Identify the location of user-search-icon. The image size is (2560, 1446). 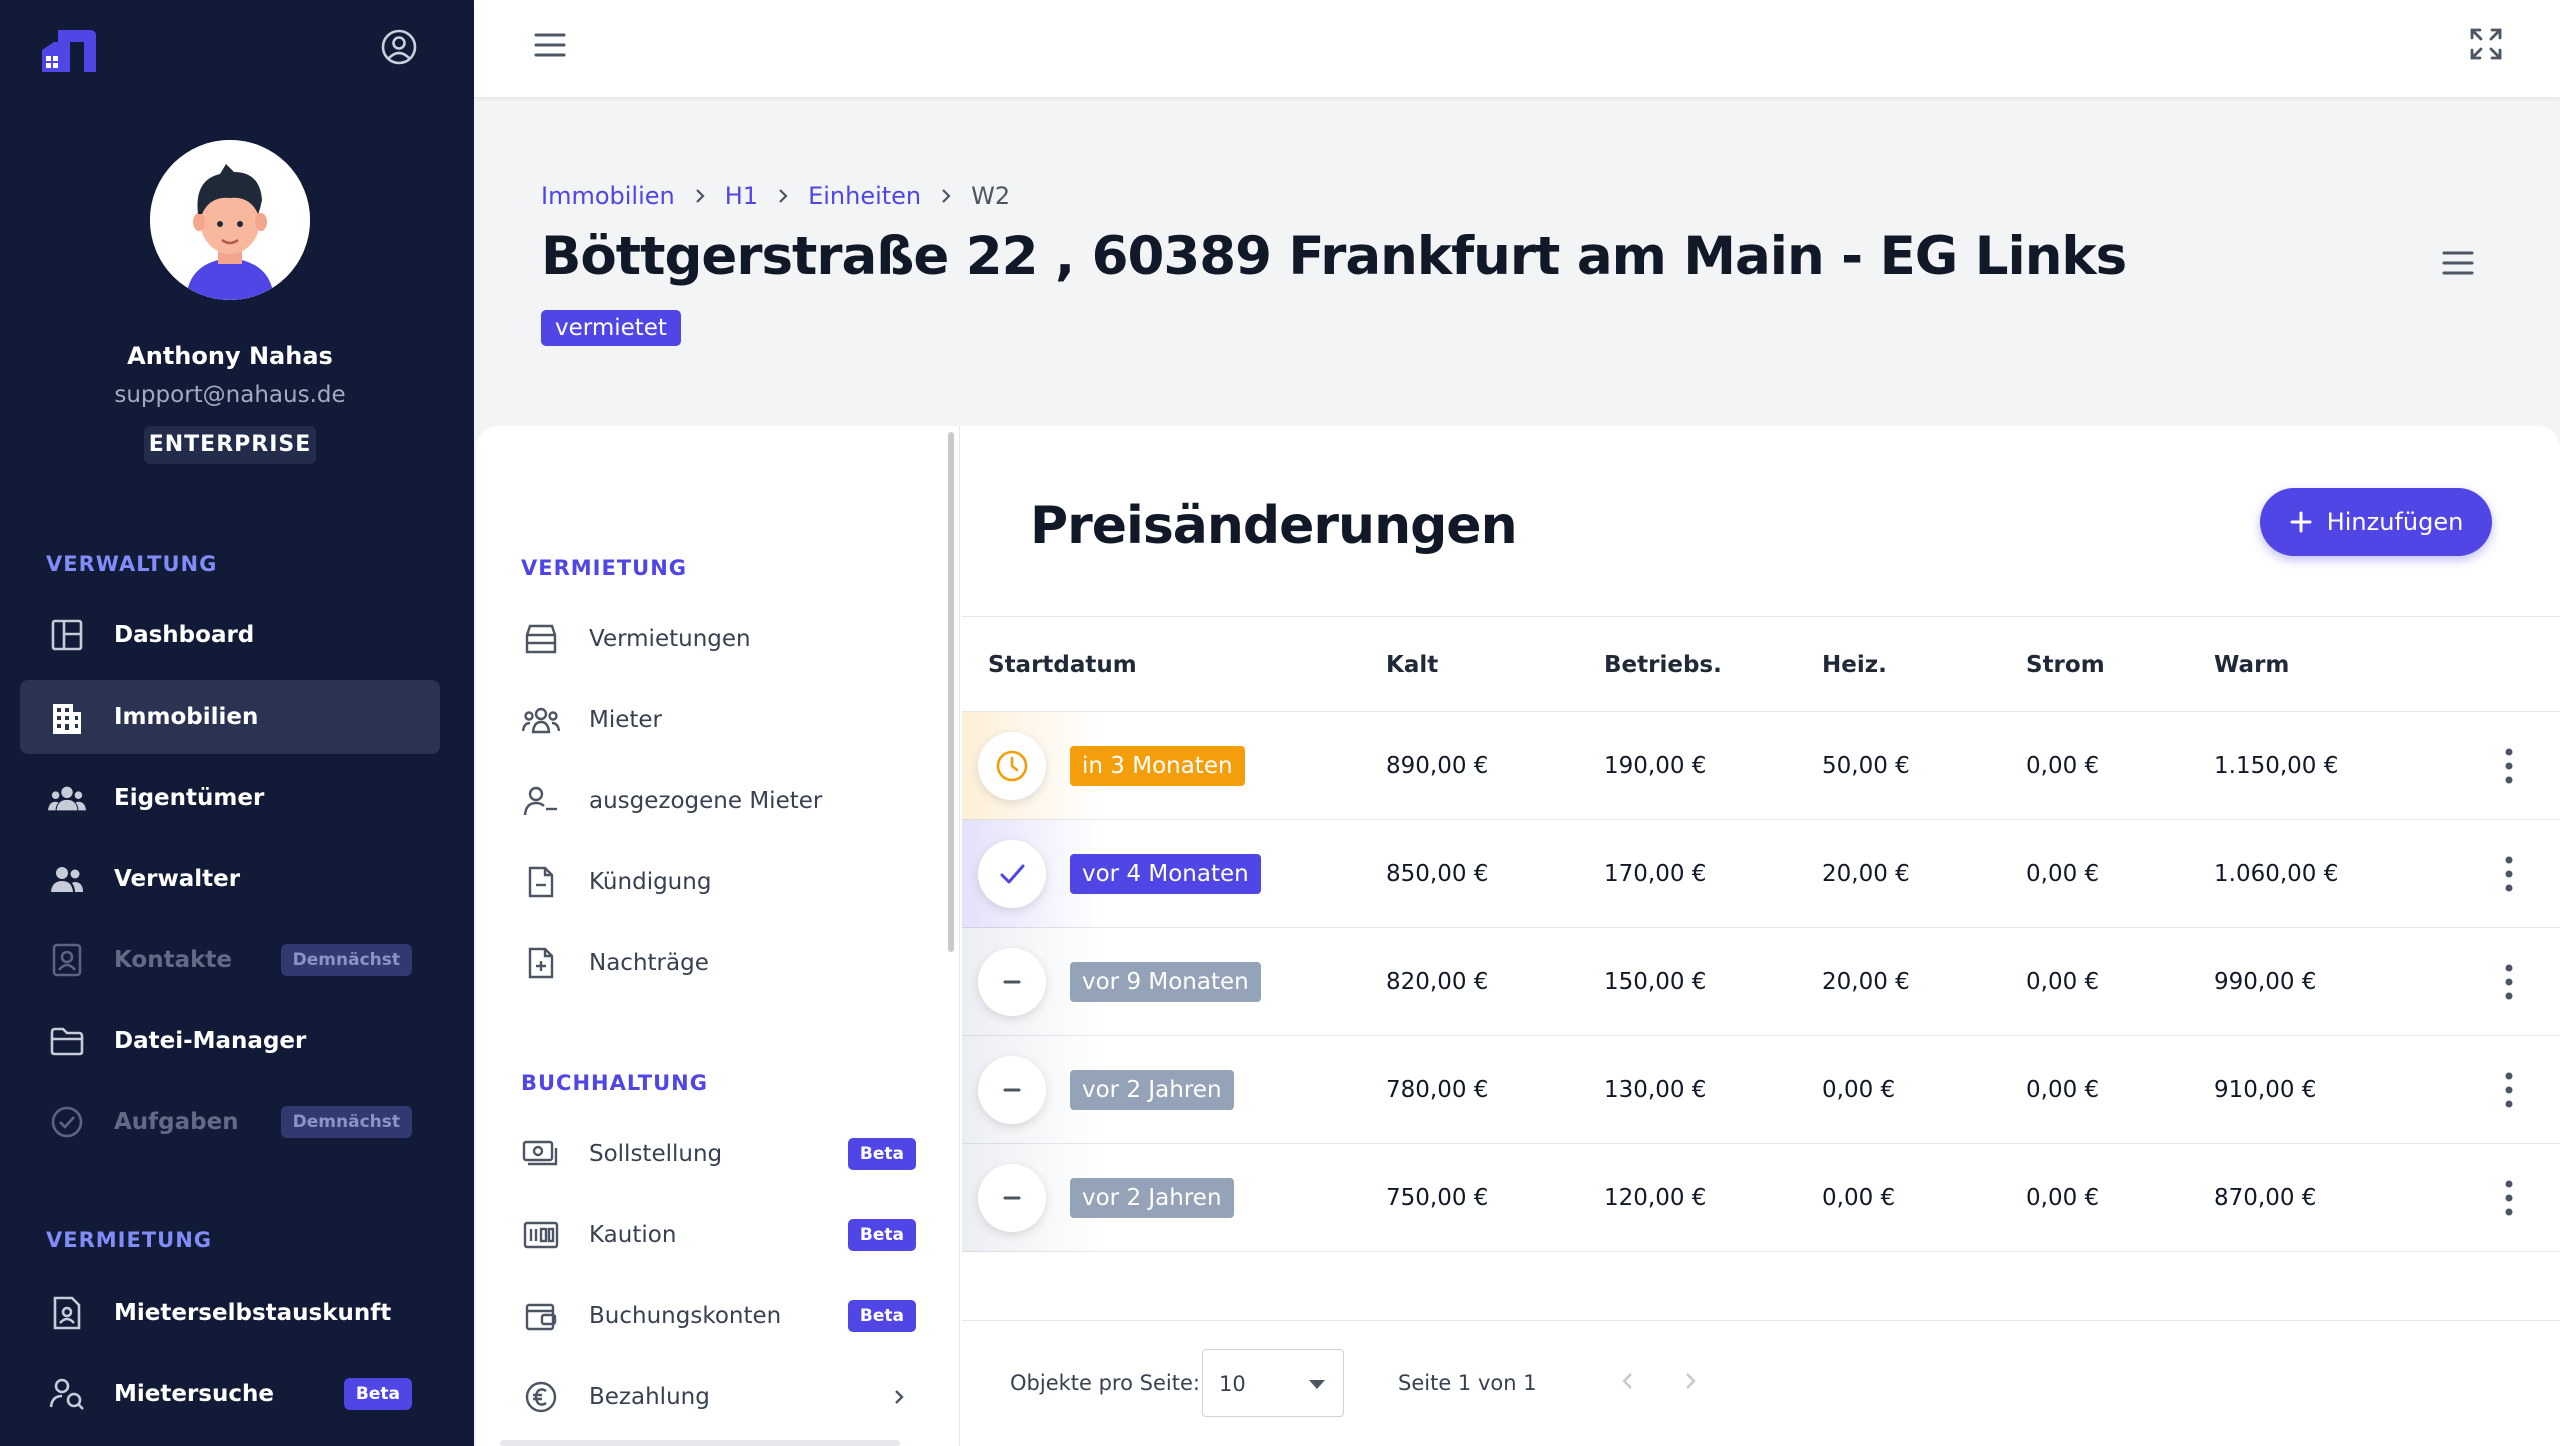
(67, 1394).